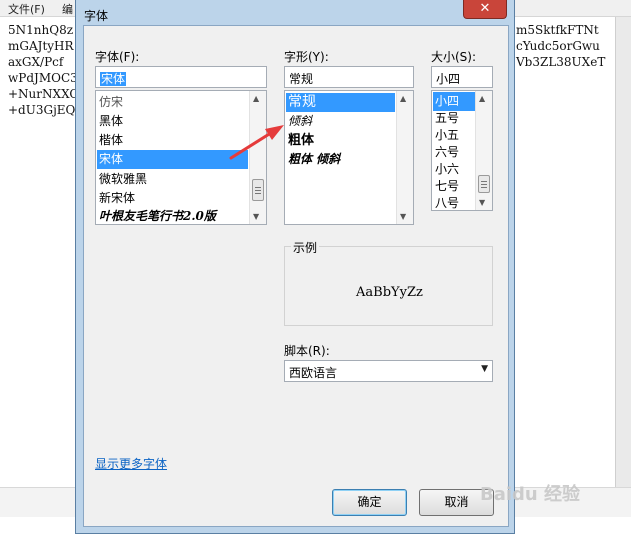 Image resolution: width=631 pixels, height=539 pixels. Describe the element at coordinates (131, 463) in the screenshot. I see `show-more-fonts-link: 显示更多字体` at that location.